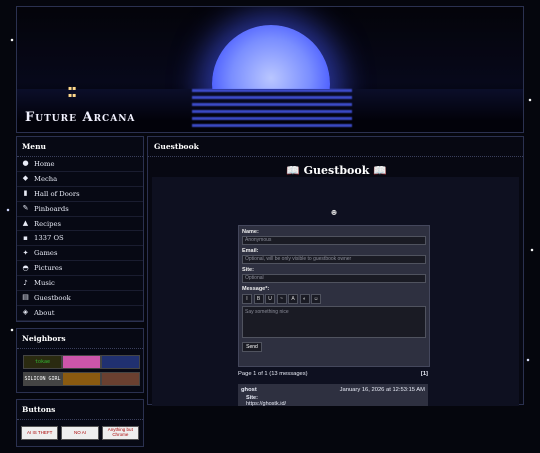 This screenshot has height=453, width=540. What do you see at coordinates (334, 240) in the screenshot?
I see `name-input: Anonymous` at bounding box center [334, 240].